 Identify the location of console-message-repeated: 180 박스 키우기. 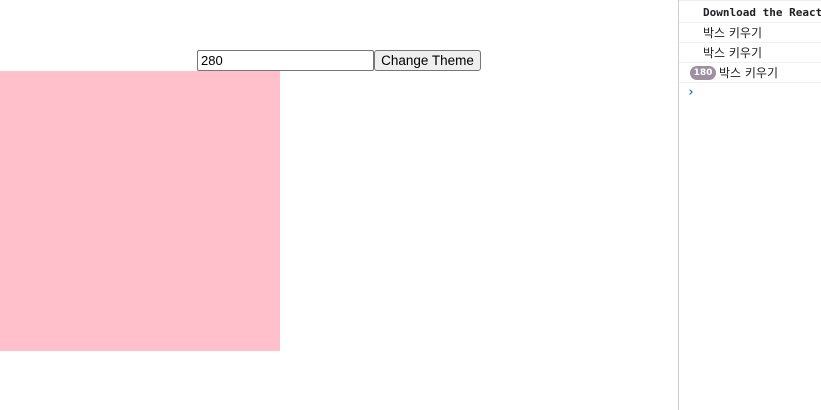
(750, 73).